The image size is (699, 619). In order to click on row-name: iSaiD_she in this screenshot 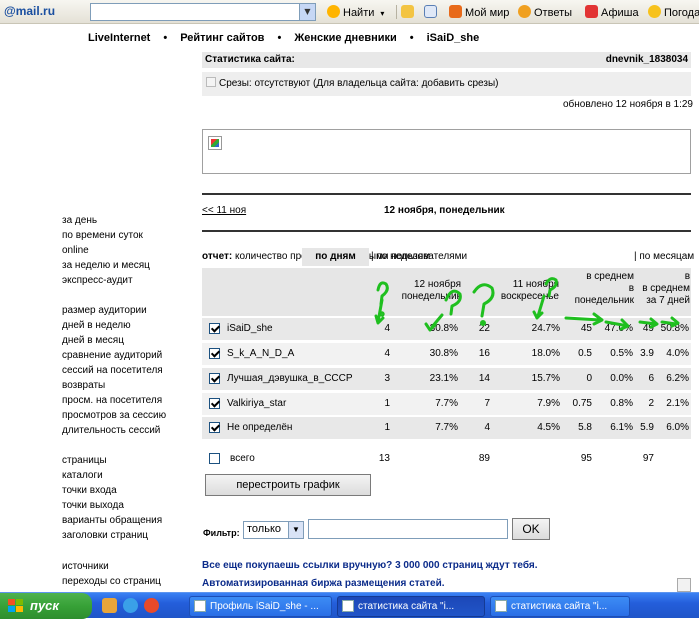, I will do `click(250, 328)`.